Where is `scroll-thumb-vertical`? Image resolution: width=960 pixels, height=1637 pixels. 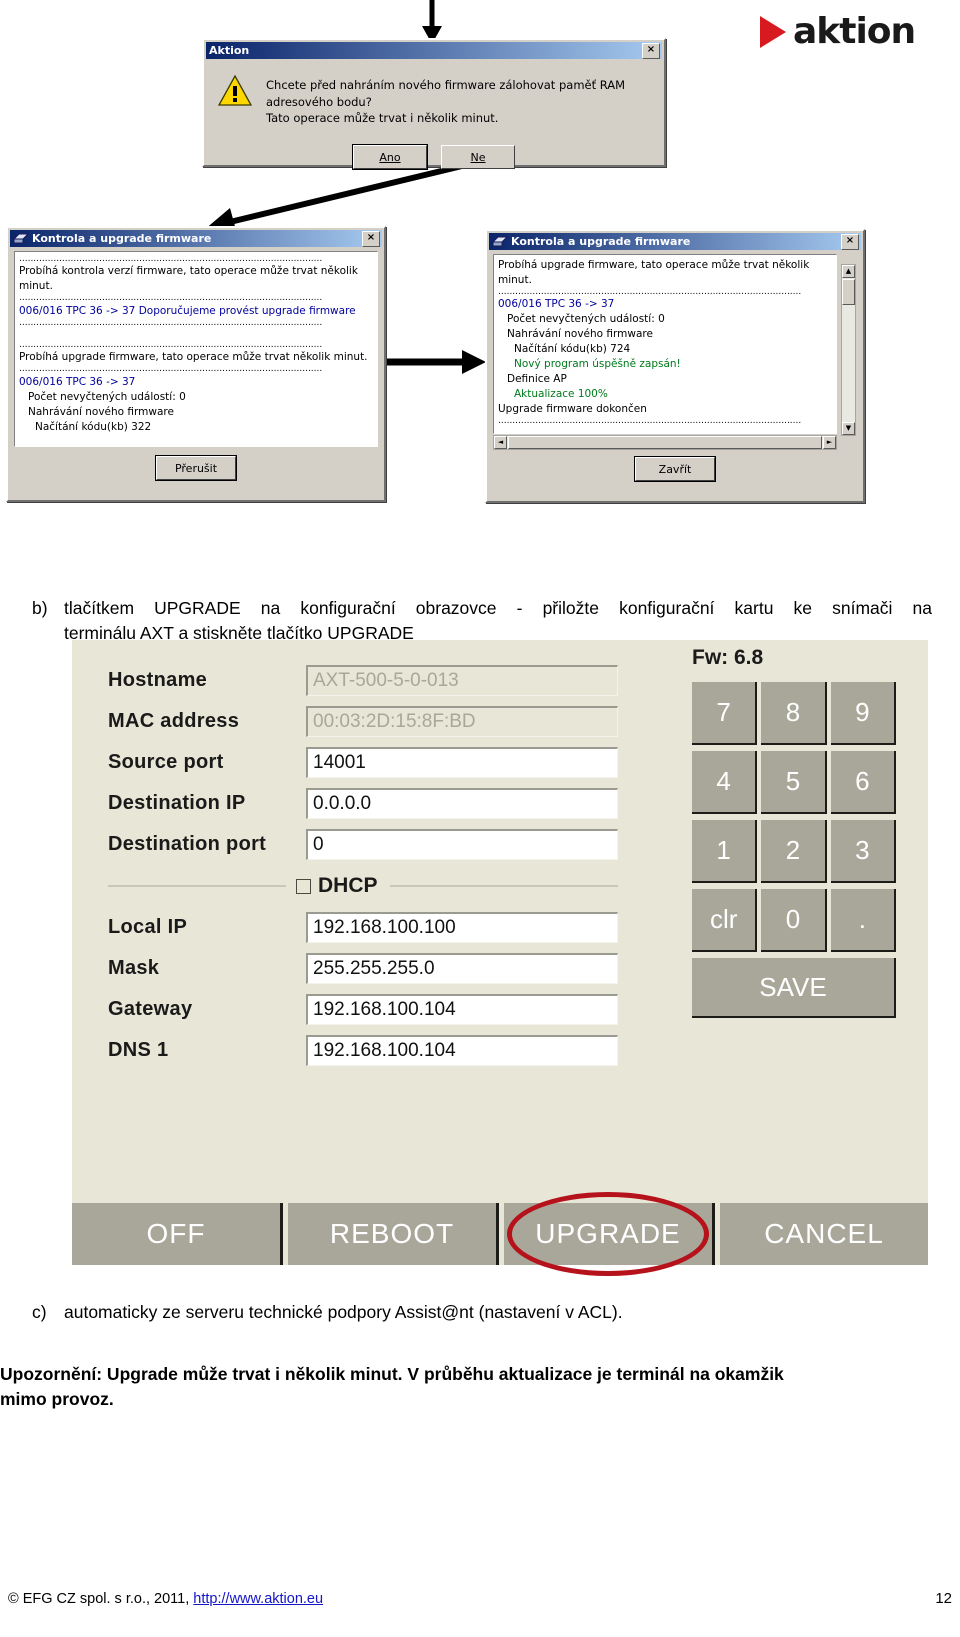 scroll-thumb-vertical is located at coordinates (848, 292).